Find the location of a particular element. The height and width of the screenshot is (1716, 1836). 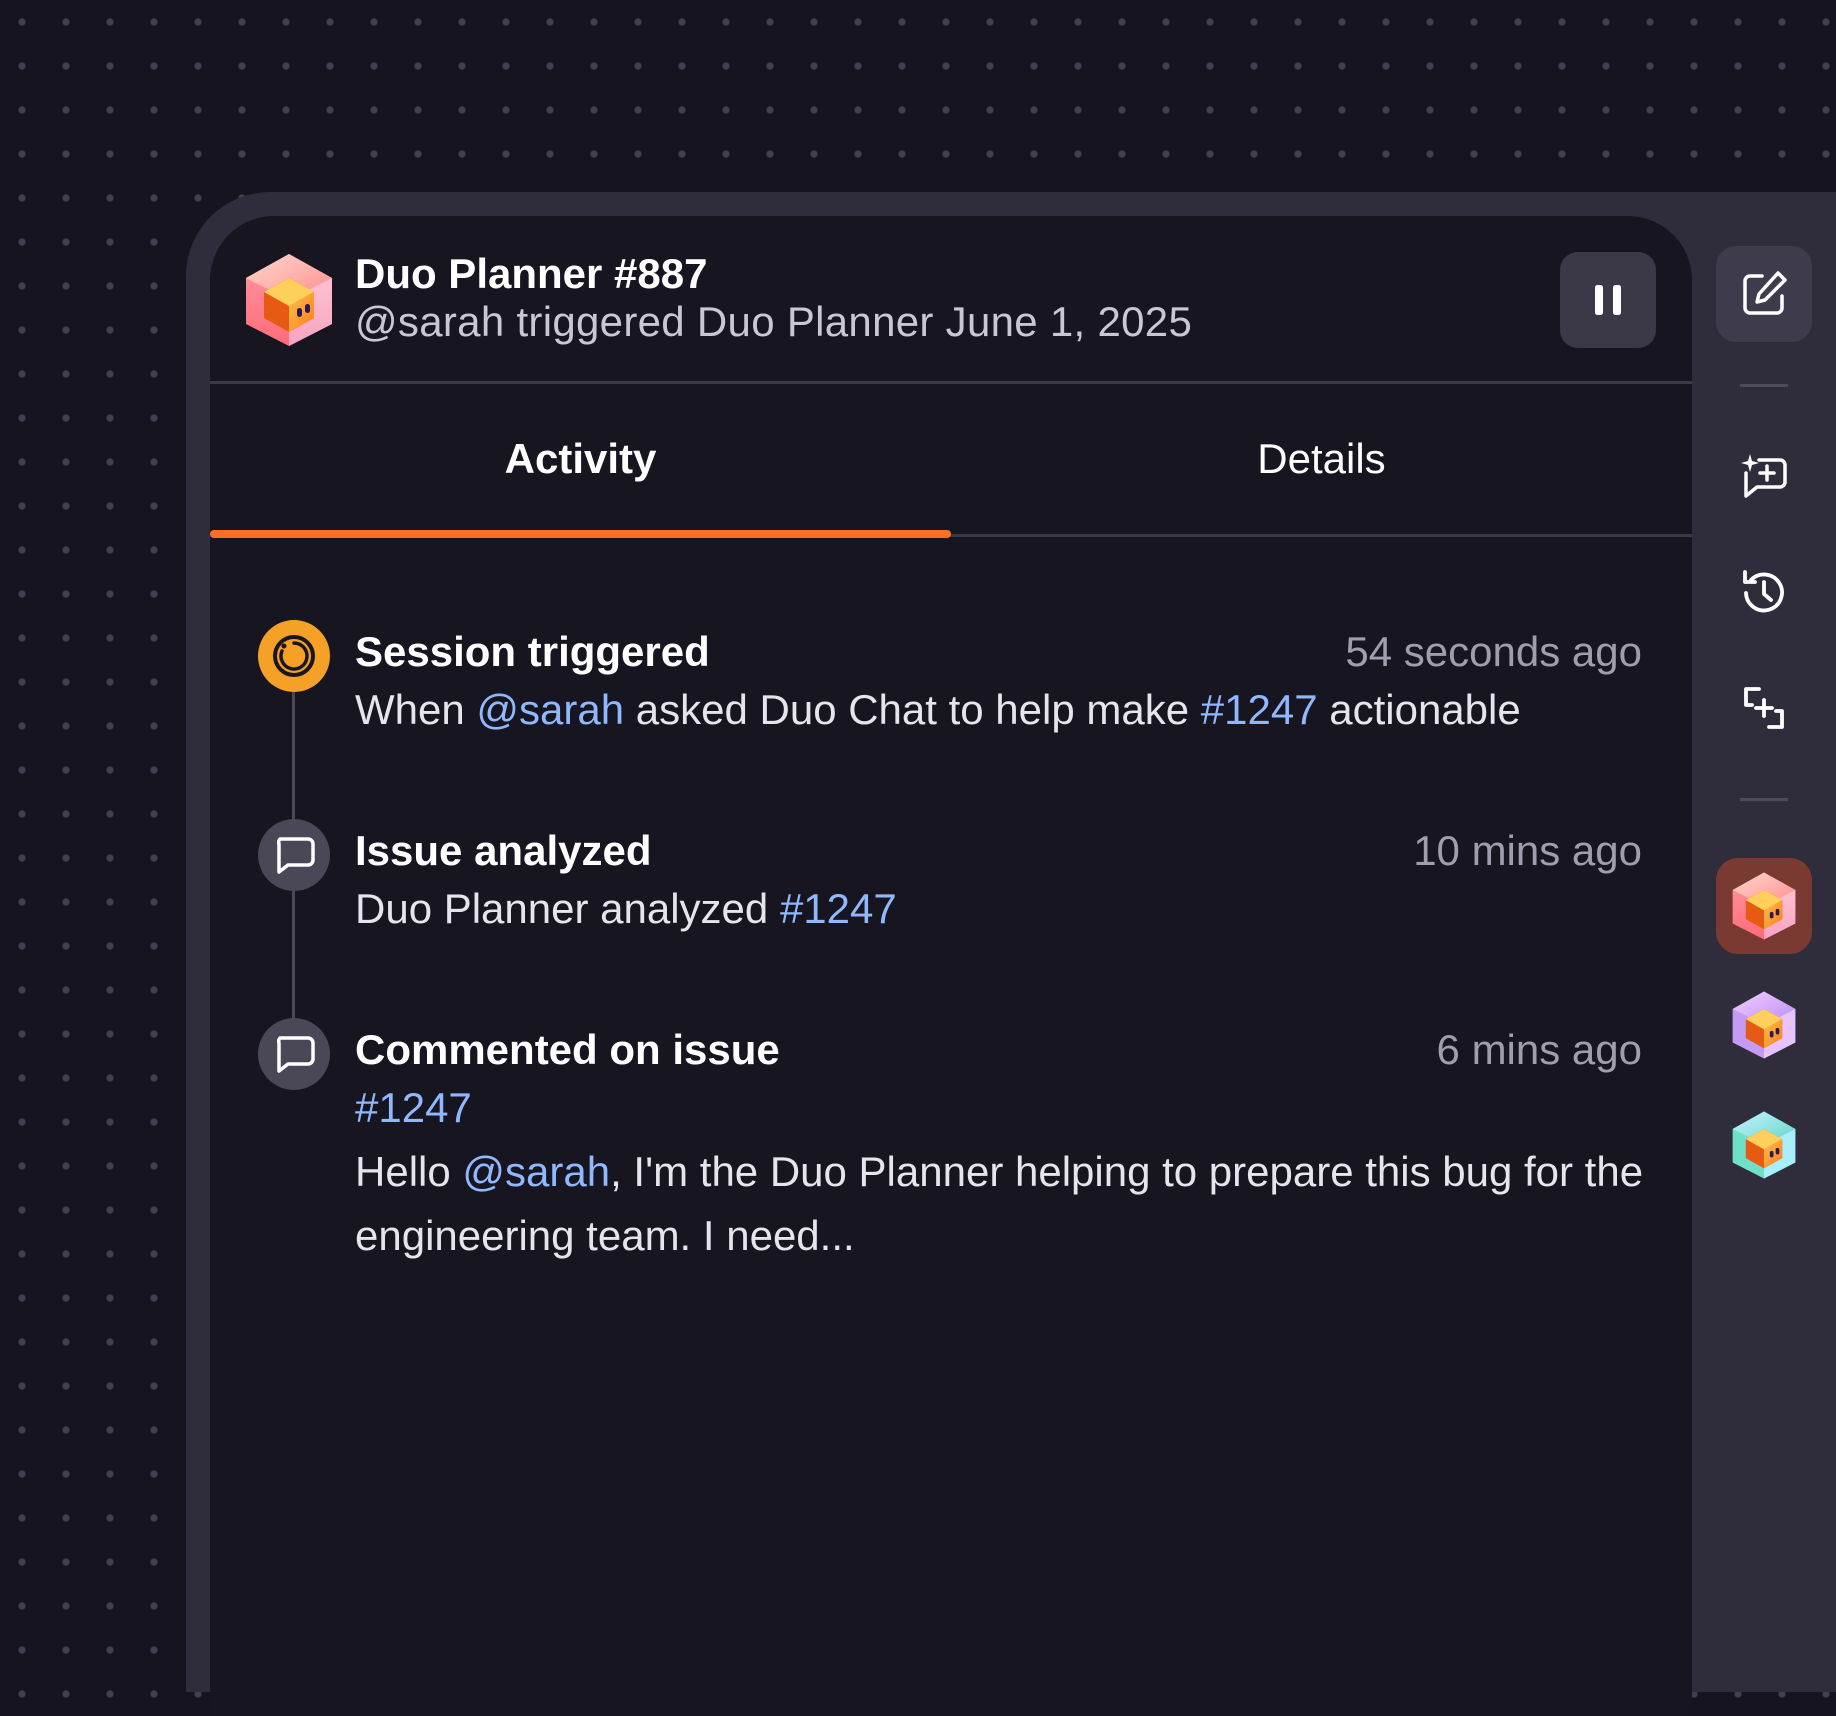

ai-chat-icon is located at coordinates (1764, 476).